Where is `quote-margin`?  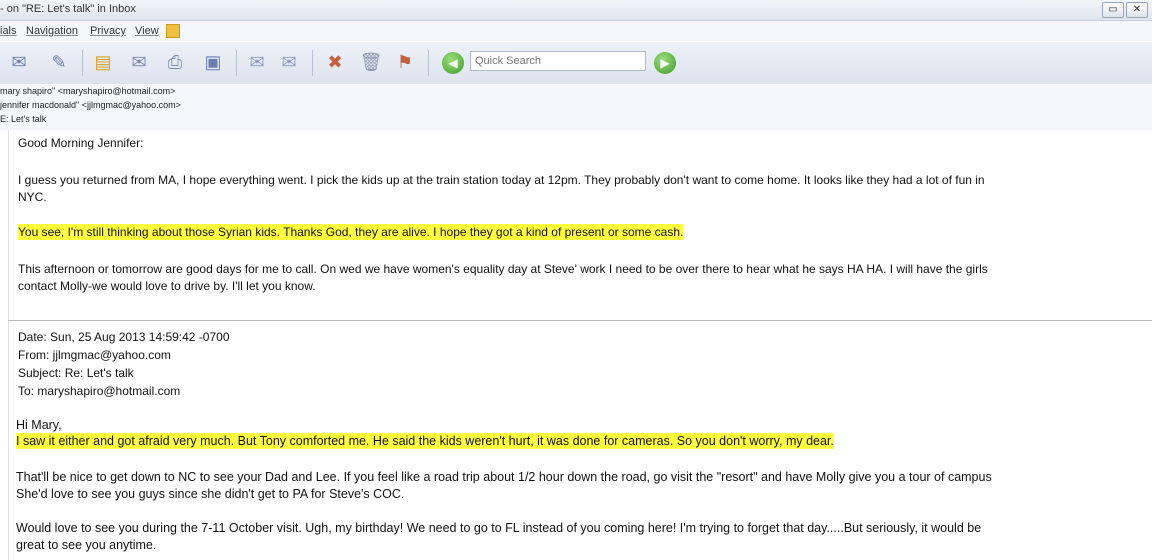
quote-margin is located at coordinates (8, 345).